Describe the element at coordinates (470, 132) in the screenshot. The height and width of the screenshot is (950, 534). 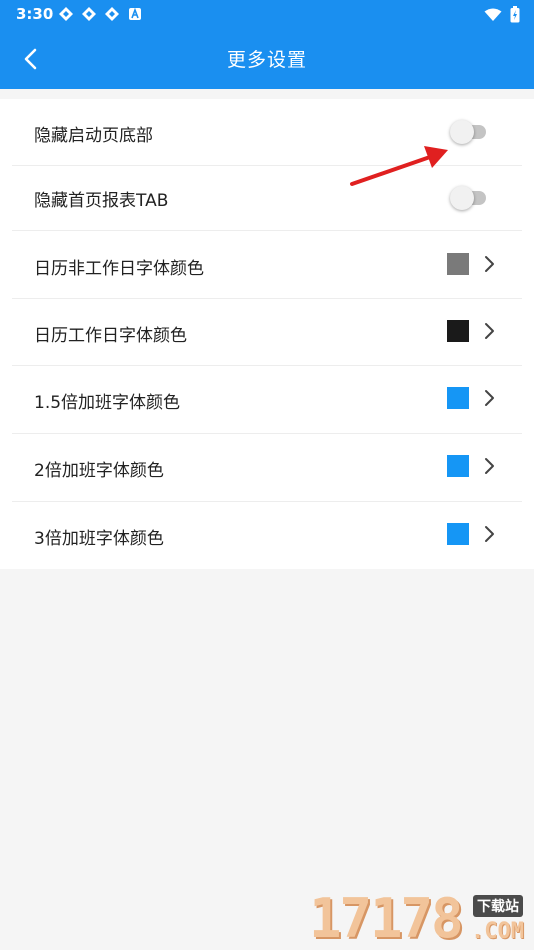
I see `hide-launch-footer-toggle` at that location.